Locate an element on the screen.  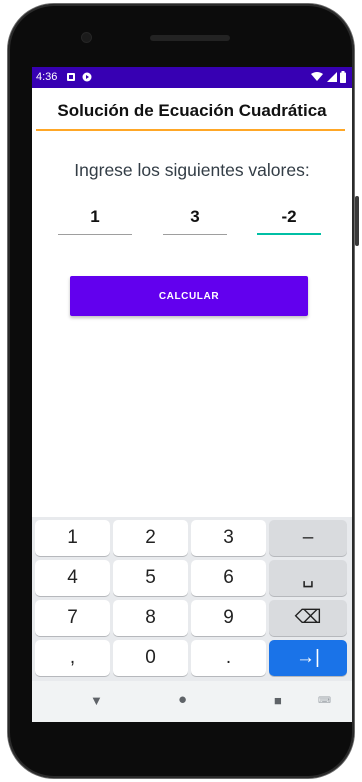
next-field-key-icon: →| is located at coordinates (308, 658).